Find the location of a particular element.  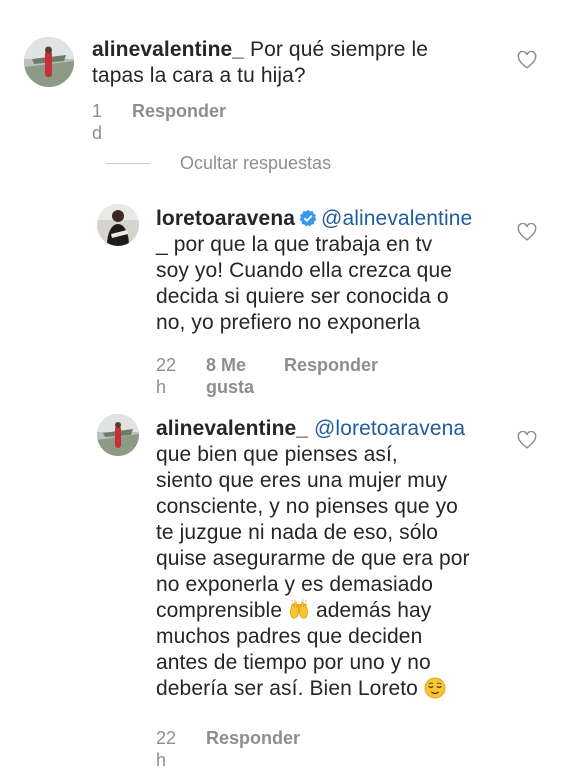

comment-meta: 22 h 8 Me gusta Responder is located at coordinates (267, 376).